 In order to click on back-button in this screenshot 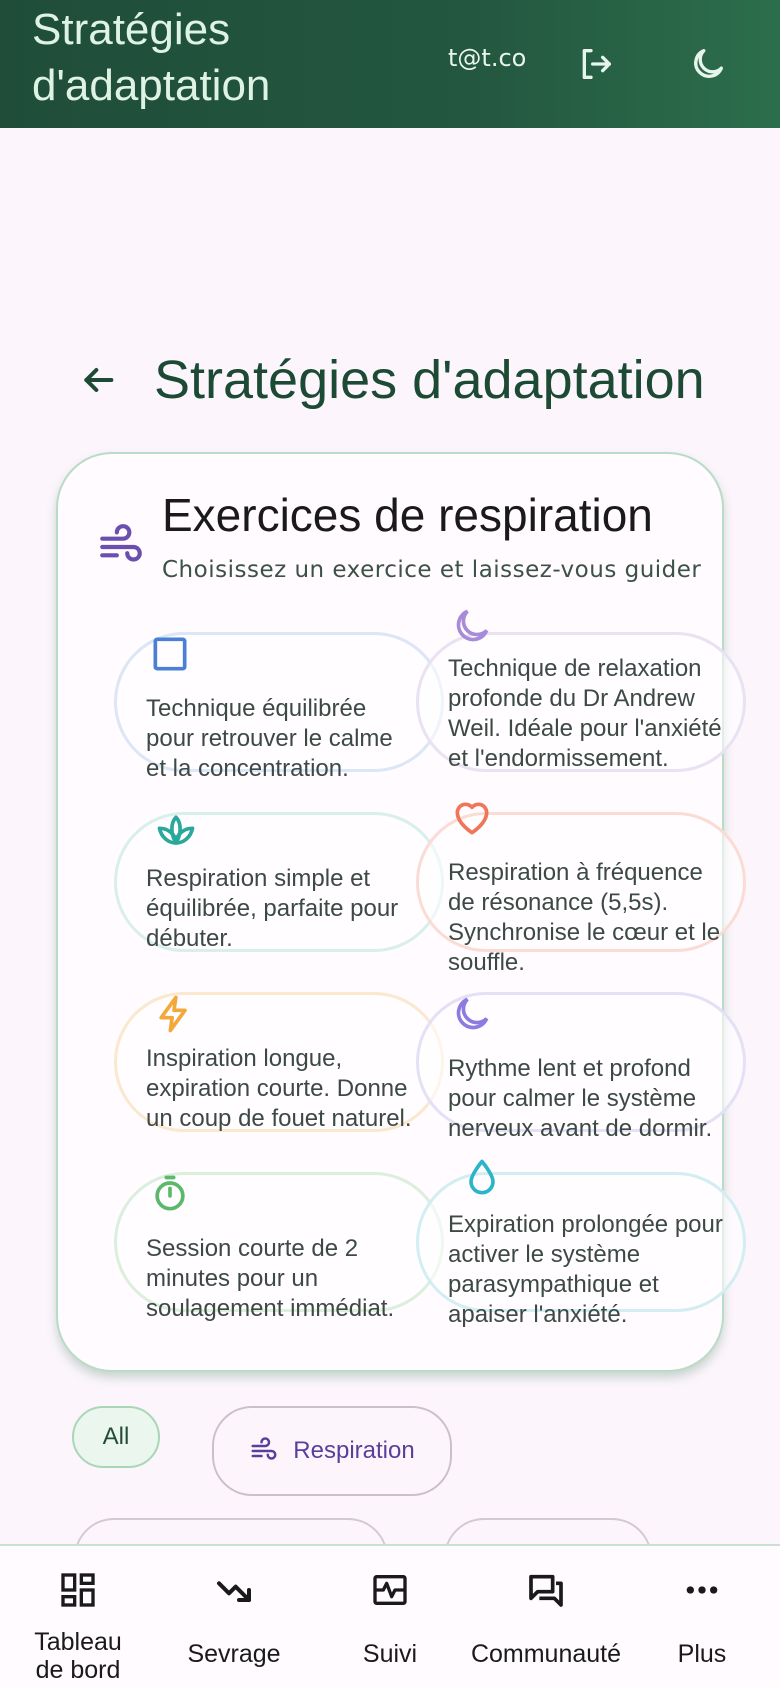, I will do `click(98, 380)`.